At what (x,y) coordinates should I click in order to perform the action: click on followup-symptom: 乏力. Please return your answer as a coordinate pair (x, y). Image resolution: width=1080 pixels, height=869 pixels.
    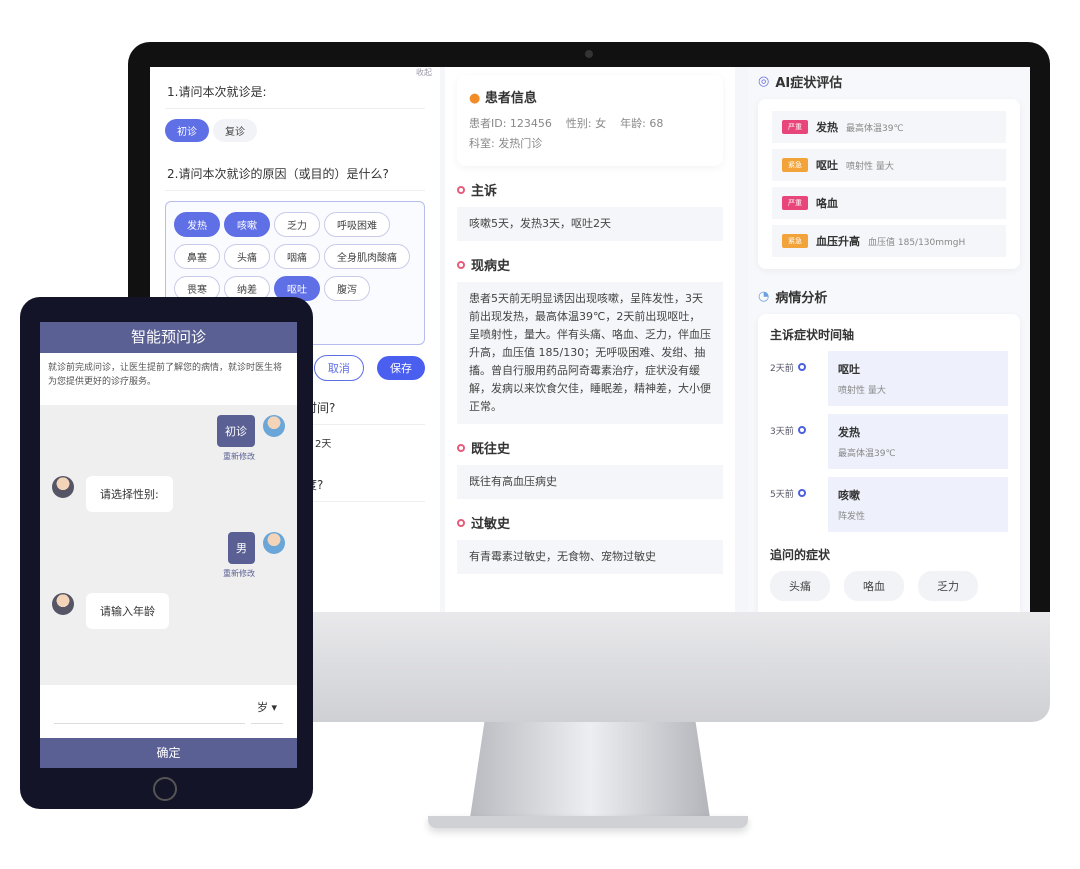
    Looking at the image, I should click on (948, 586).